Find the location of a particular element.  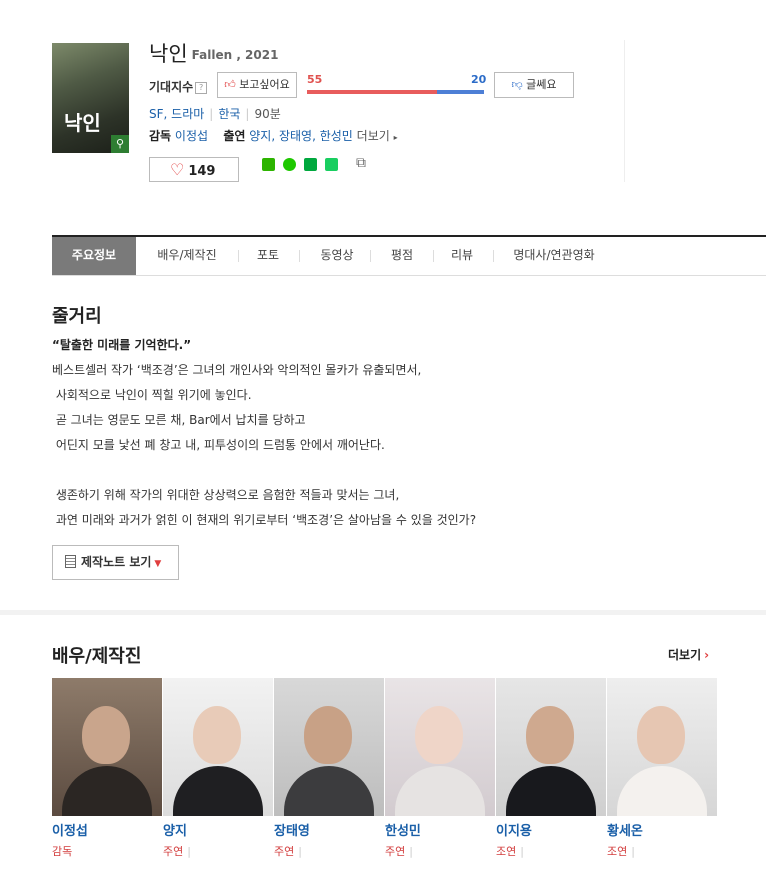

genre-link: SF, 드라마 is located at coordinates (176, 114).